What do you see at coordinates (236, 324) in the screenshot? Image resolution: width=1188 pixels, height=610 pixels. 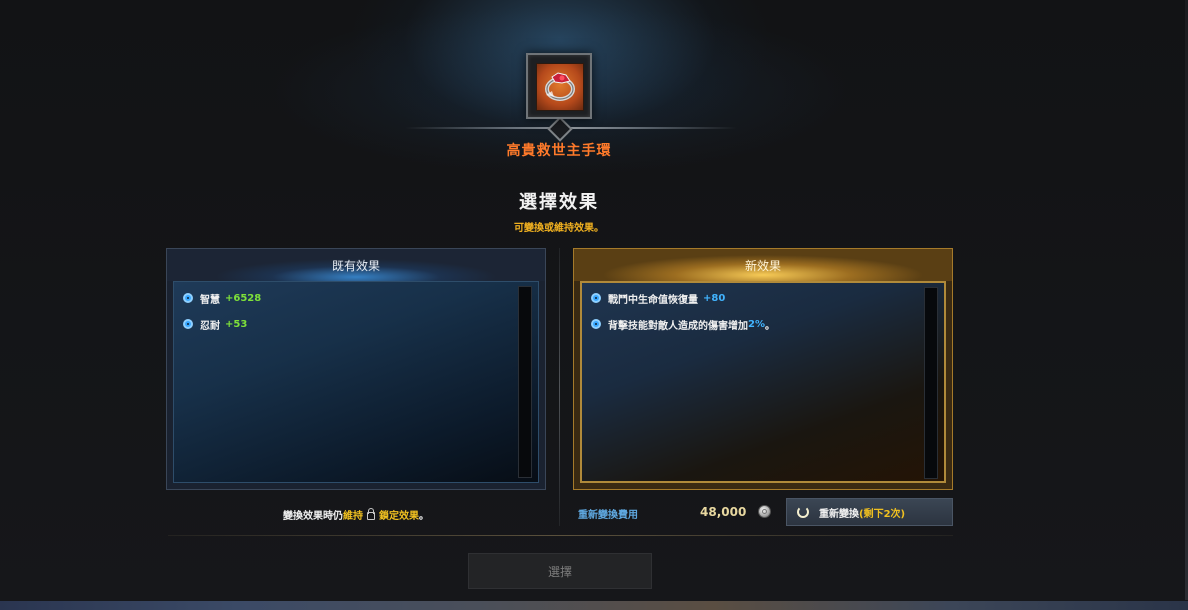 I see `effect-value: +53` at bounding box center [236, 324].